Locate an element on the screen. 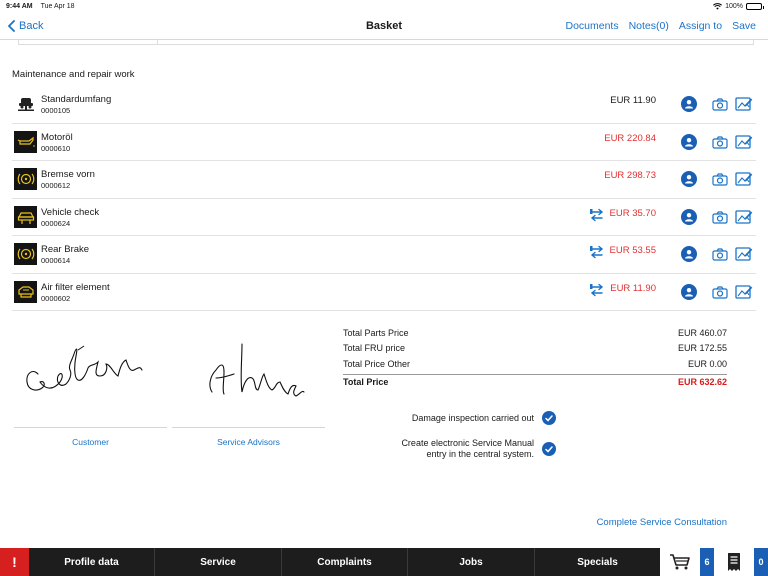 This screenshot has width=768, height=576. section-title: Maintenance and repair work is located at coordinates (73, 74).